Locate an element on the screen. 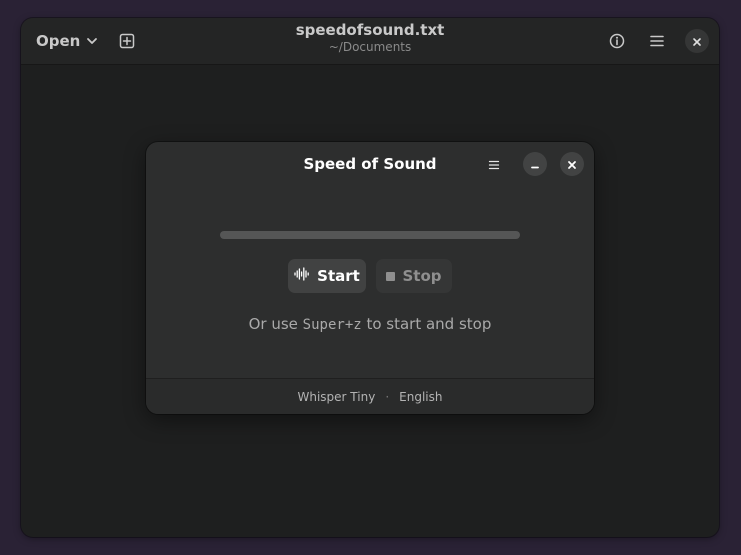  dialog-menu-button is located at coordinates (494, 165).